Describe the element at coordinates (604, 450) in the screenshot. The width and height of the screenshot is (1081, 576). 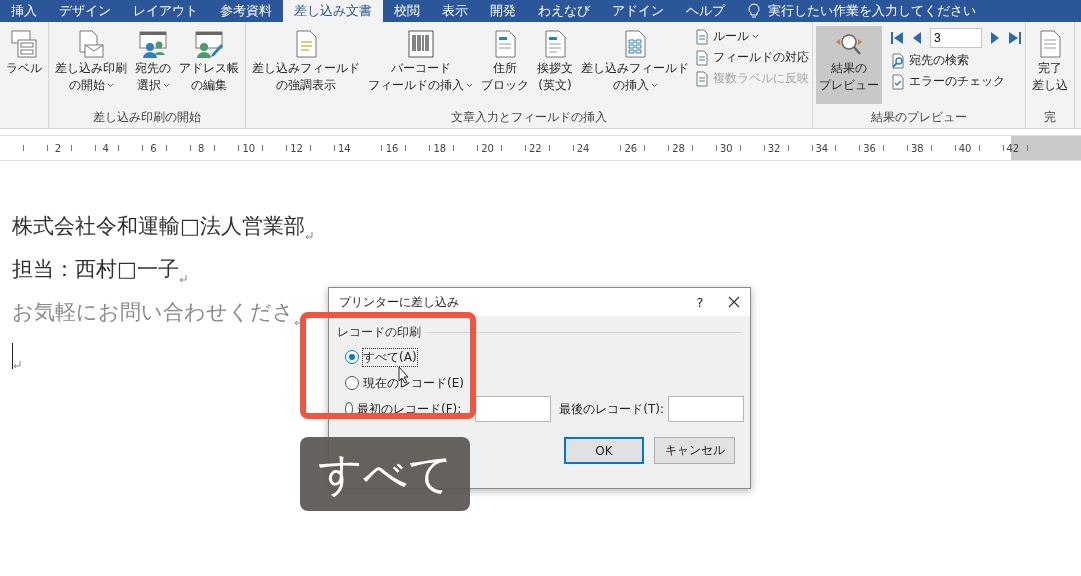
I see `dialog-button: OK` at that location.